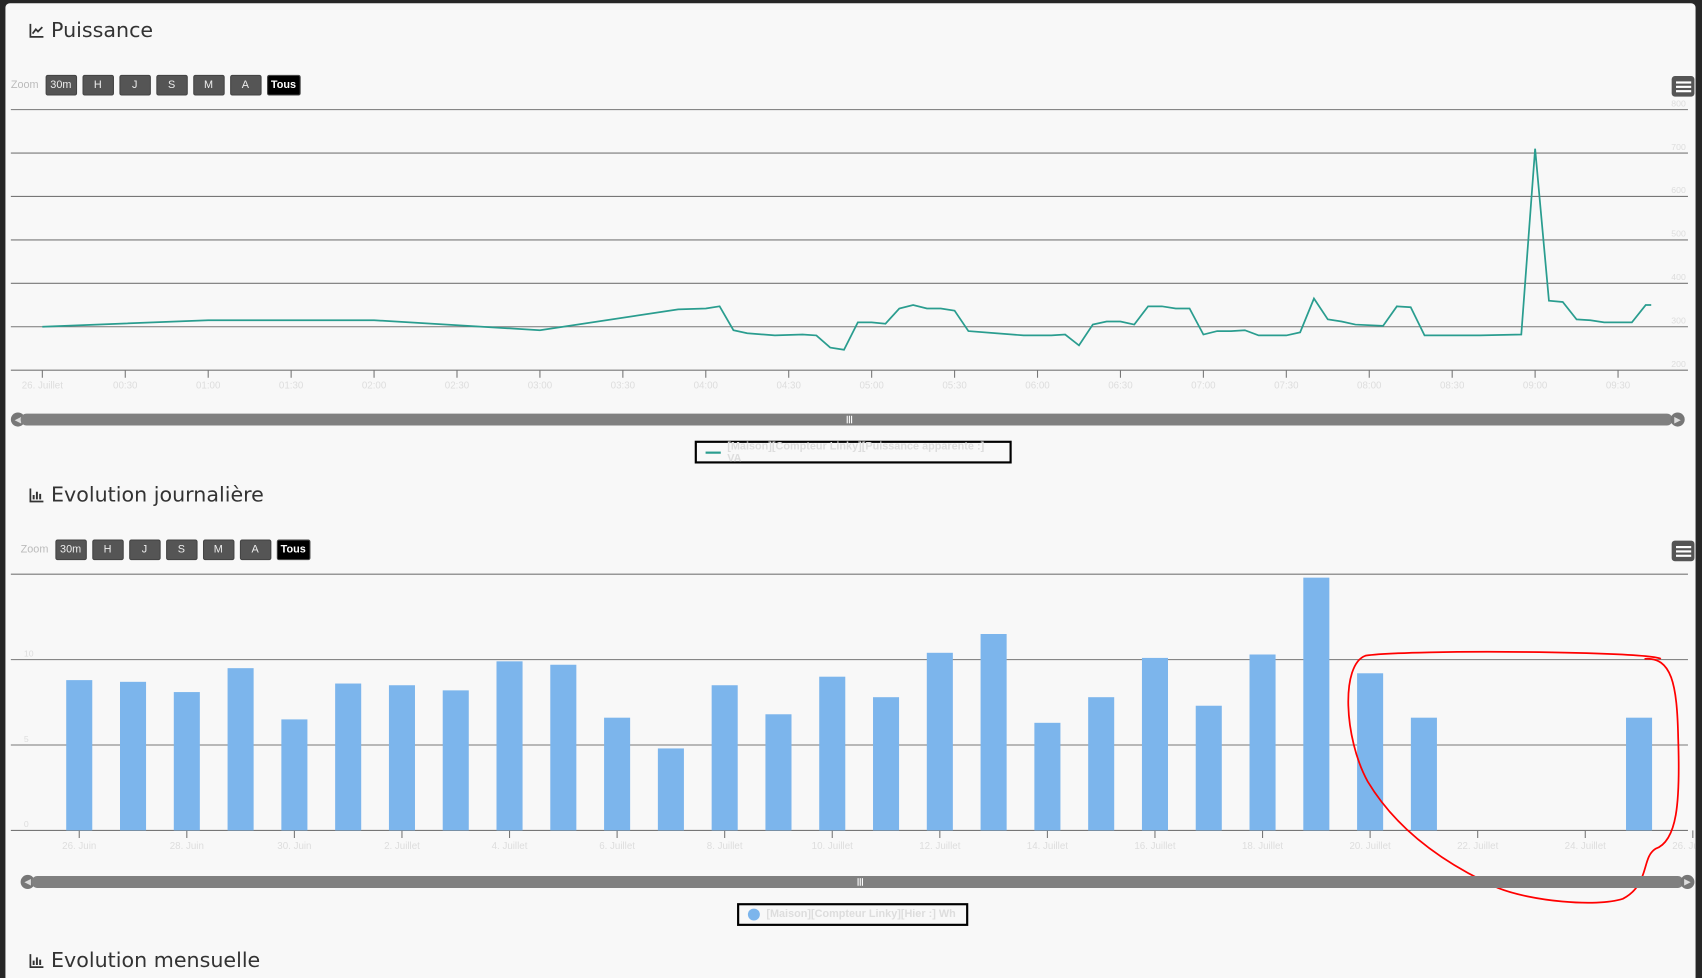  I want to click on x-tick-label: 16. Juillet, so click(1154, 846).